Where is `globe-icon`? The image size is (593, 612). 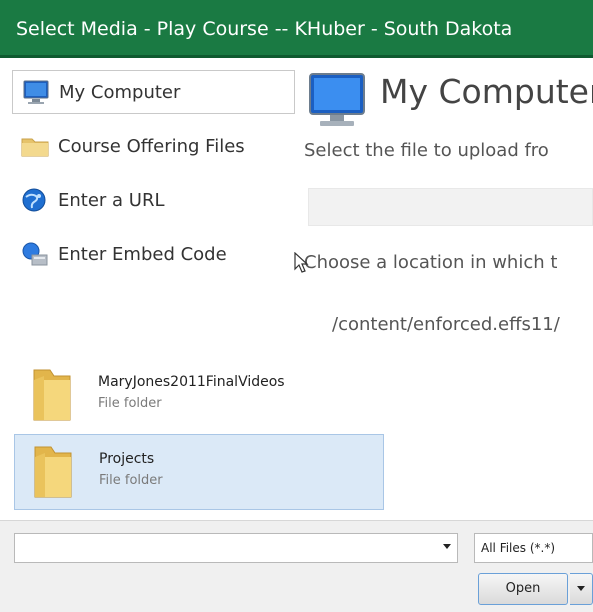
globe-icon is located at coordinates (35, 200).